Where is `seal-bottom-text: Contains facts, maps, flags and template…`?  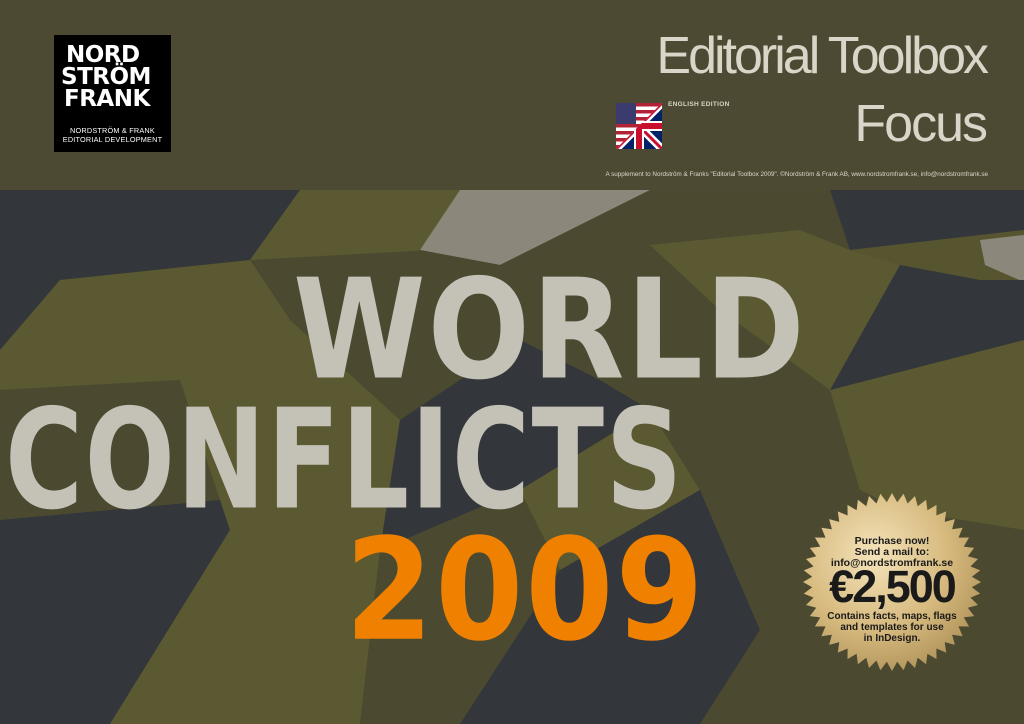
seal-bottom-text: Contains facts, maps, flags and template… is located at coordinates (892, 627).